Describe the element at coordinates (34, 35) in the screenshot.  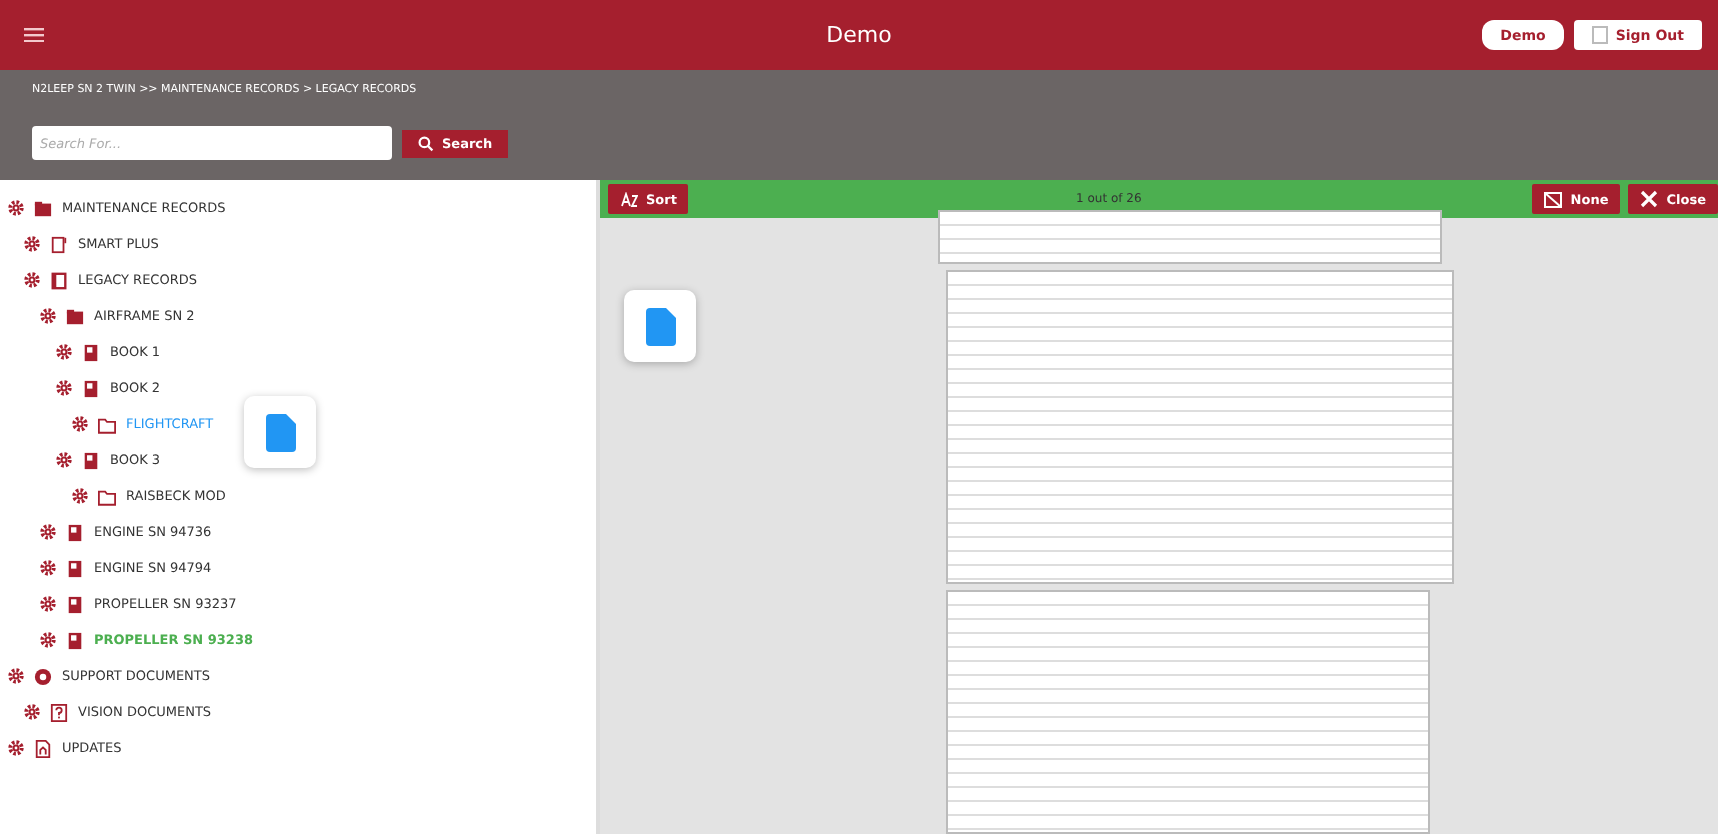
I see `menu-icon` at that location.